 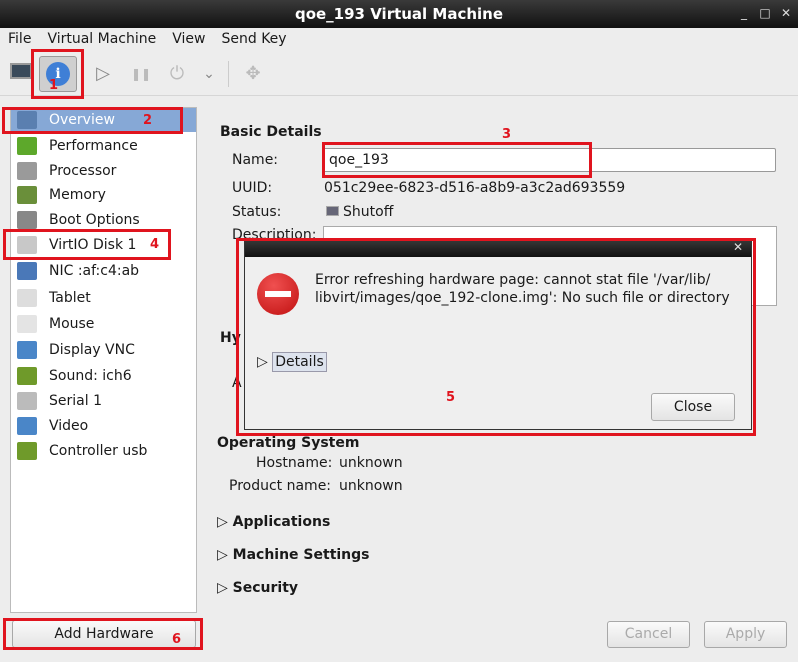 I want to click on uuid-value: 051c29ee-6823-d516-a8b9-a3c2ad693559, so click(x=475, y=188).